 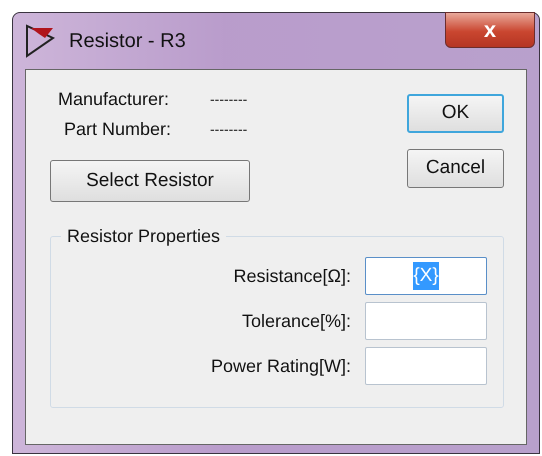 What do you see at coordinates (127, 41) in the screenshot?
I see `window-title: Resistor - R3` at bounding box center [127, 41].